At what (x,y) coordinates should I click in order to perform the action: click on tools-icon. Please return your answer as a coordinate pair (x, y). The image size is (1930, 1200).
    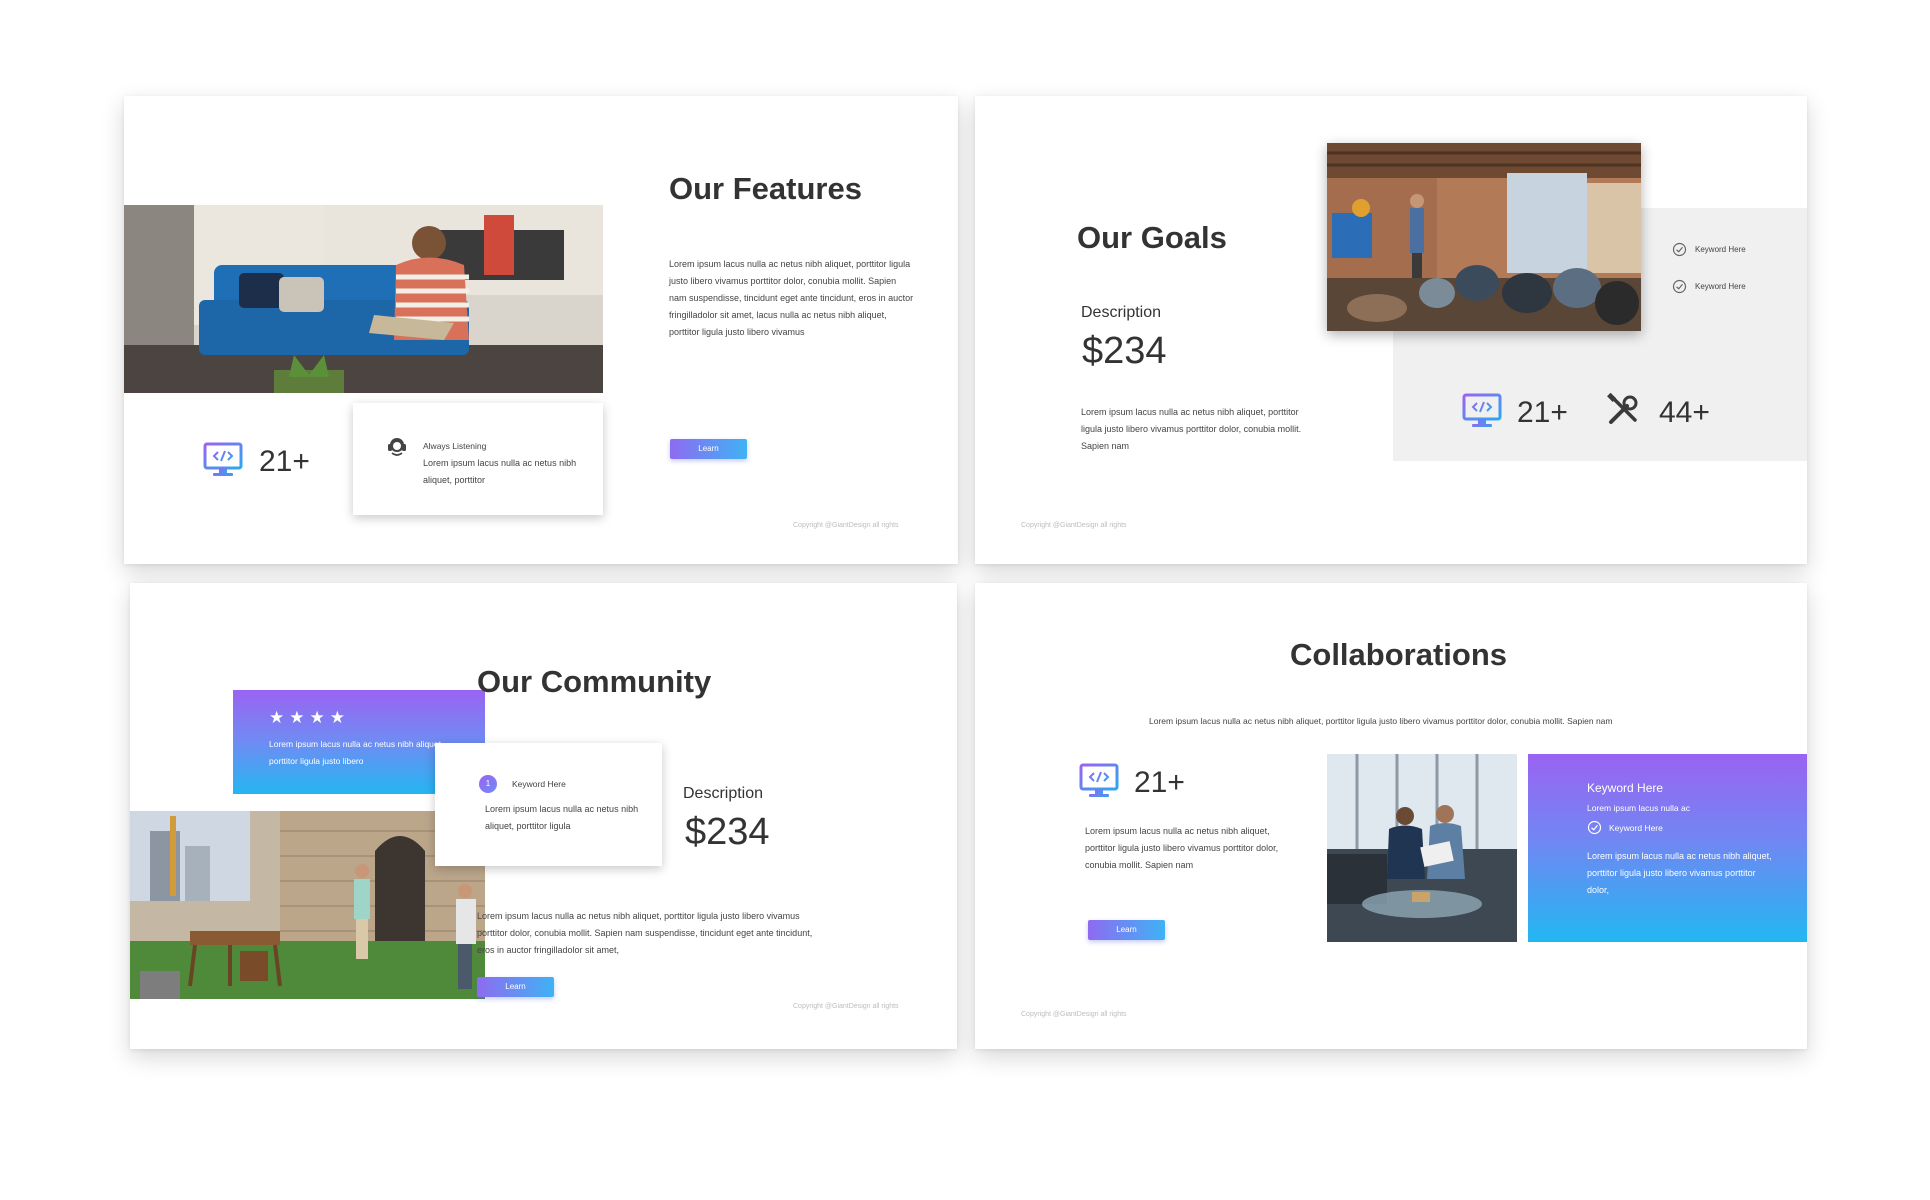
    Looking at the image, I should click on (1622, 408).